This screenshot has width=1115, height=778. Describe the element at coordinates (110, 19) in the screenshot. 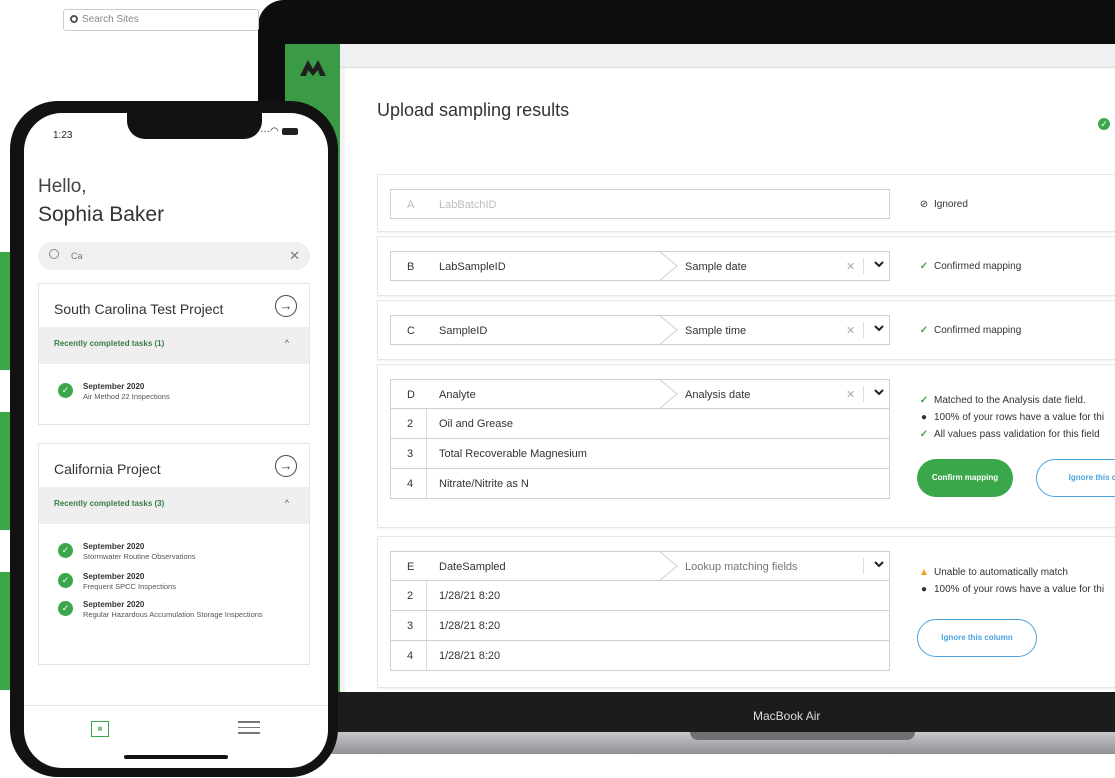

I see `search-placeholder: Search Sites` at that location.